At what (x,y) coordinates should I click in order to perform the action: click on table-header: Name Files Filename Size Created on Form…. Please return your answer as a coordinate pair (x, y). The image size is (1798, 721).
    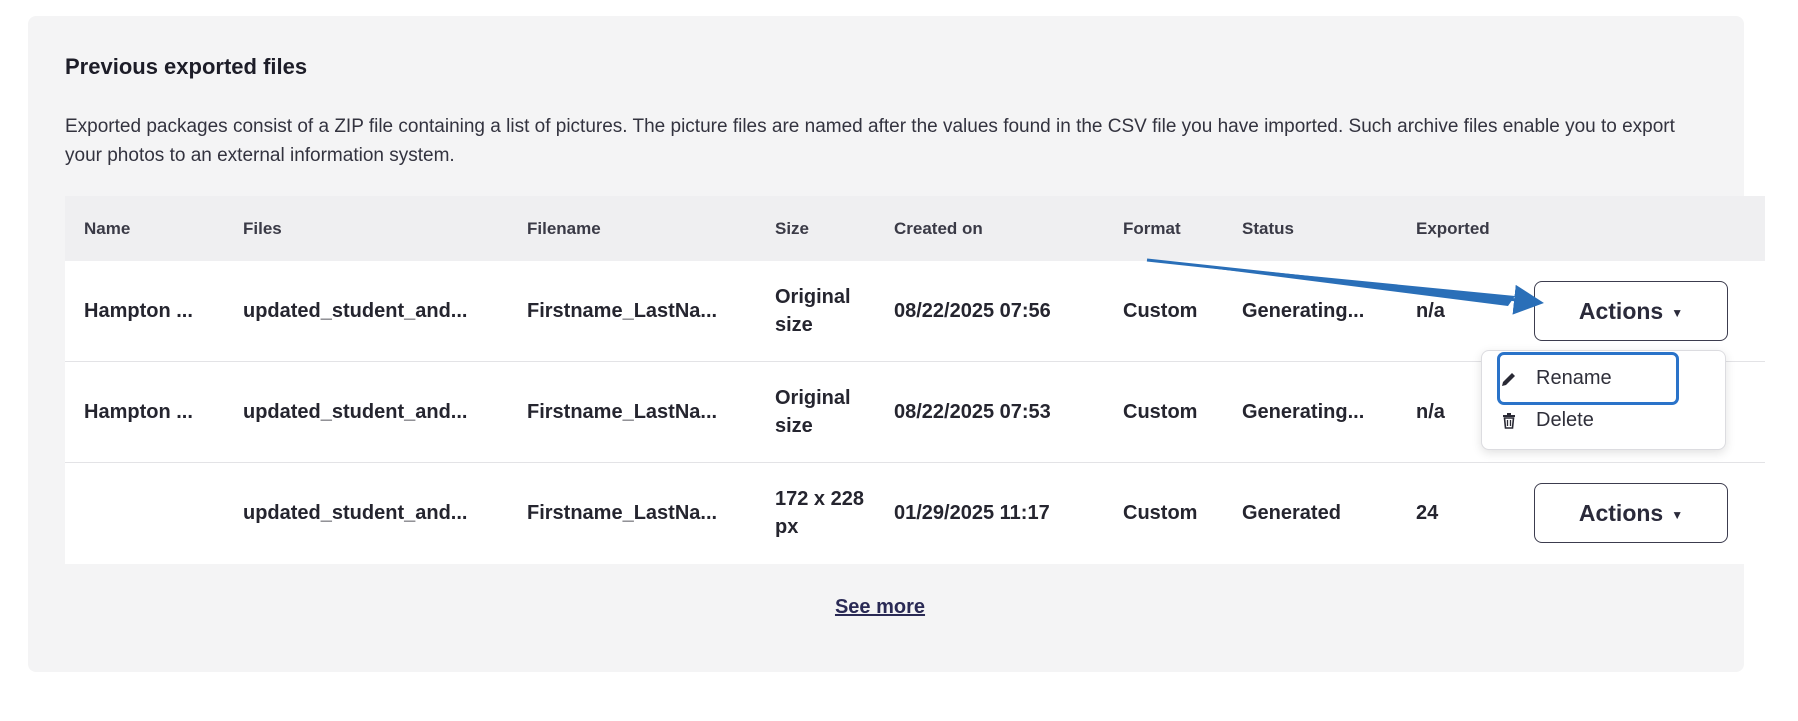
    Looking at the image, I should click on (915, 228).